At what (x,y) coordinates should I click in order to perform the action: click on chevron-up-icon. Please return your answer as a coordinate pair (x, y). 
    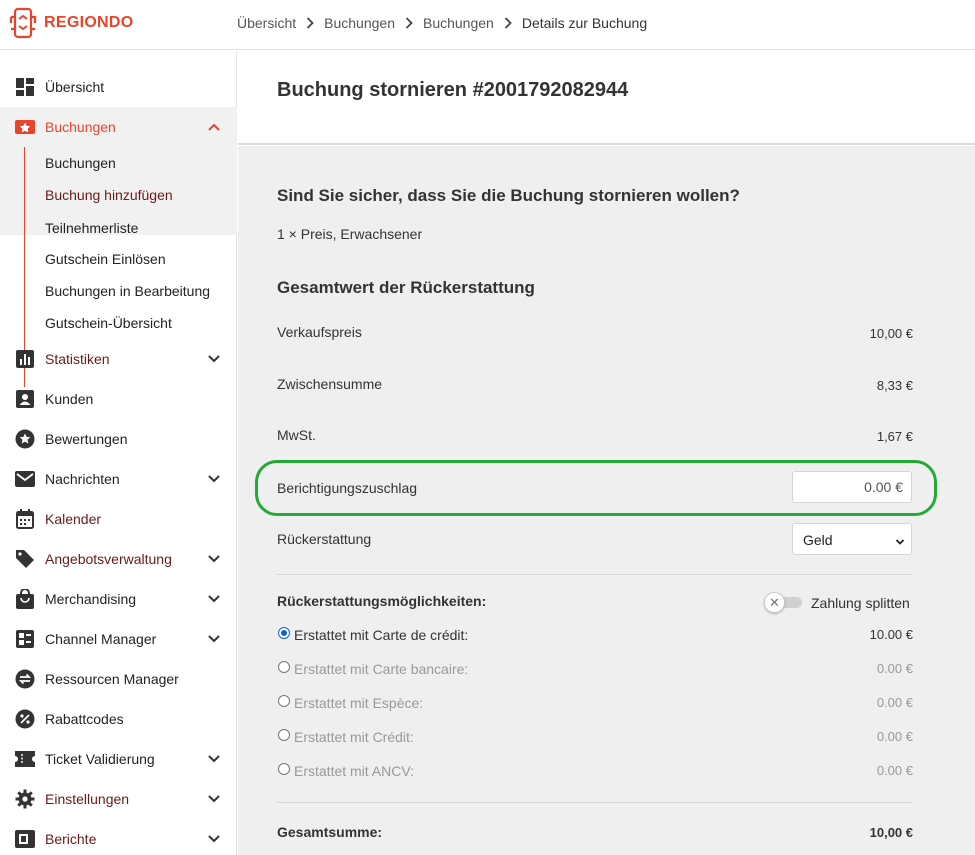
    Looking at the image, I should click on (214, 127).